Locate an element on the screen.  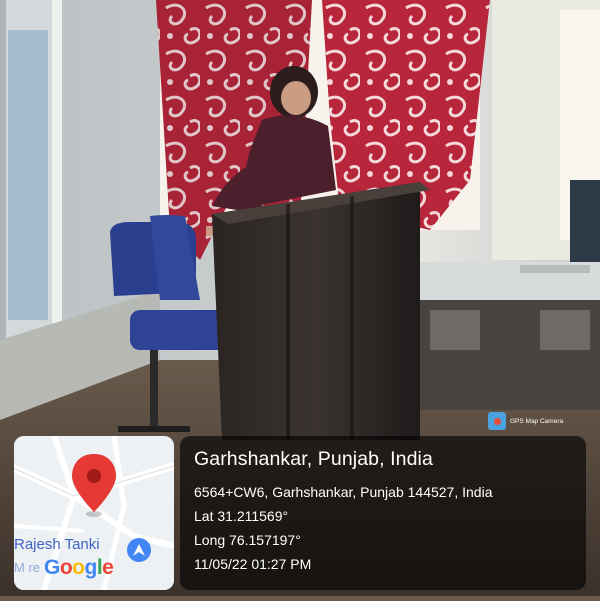
datetime-text: 11/05/22 01:27 PM is located at coordinates (253, 564).